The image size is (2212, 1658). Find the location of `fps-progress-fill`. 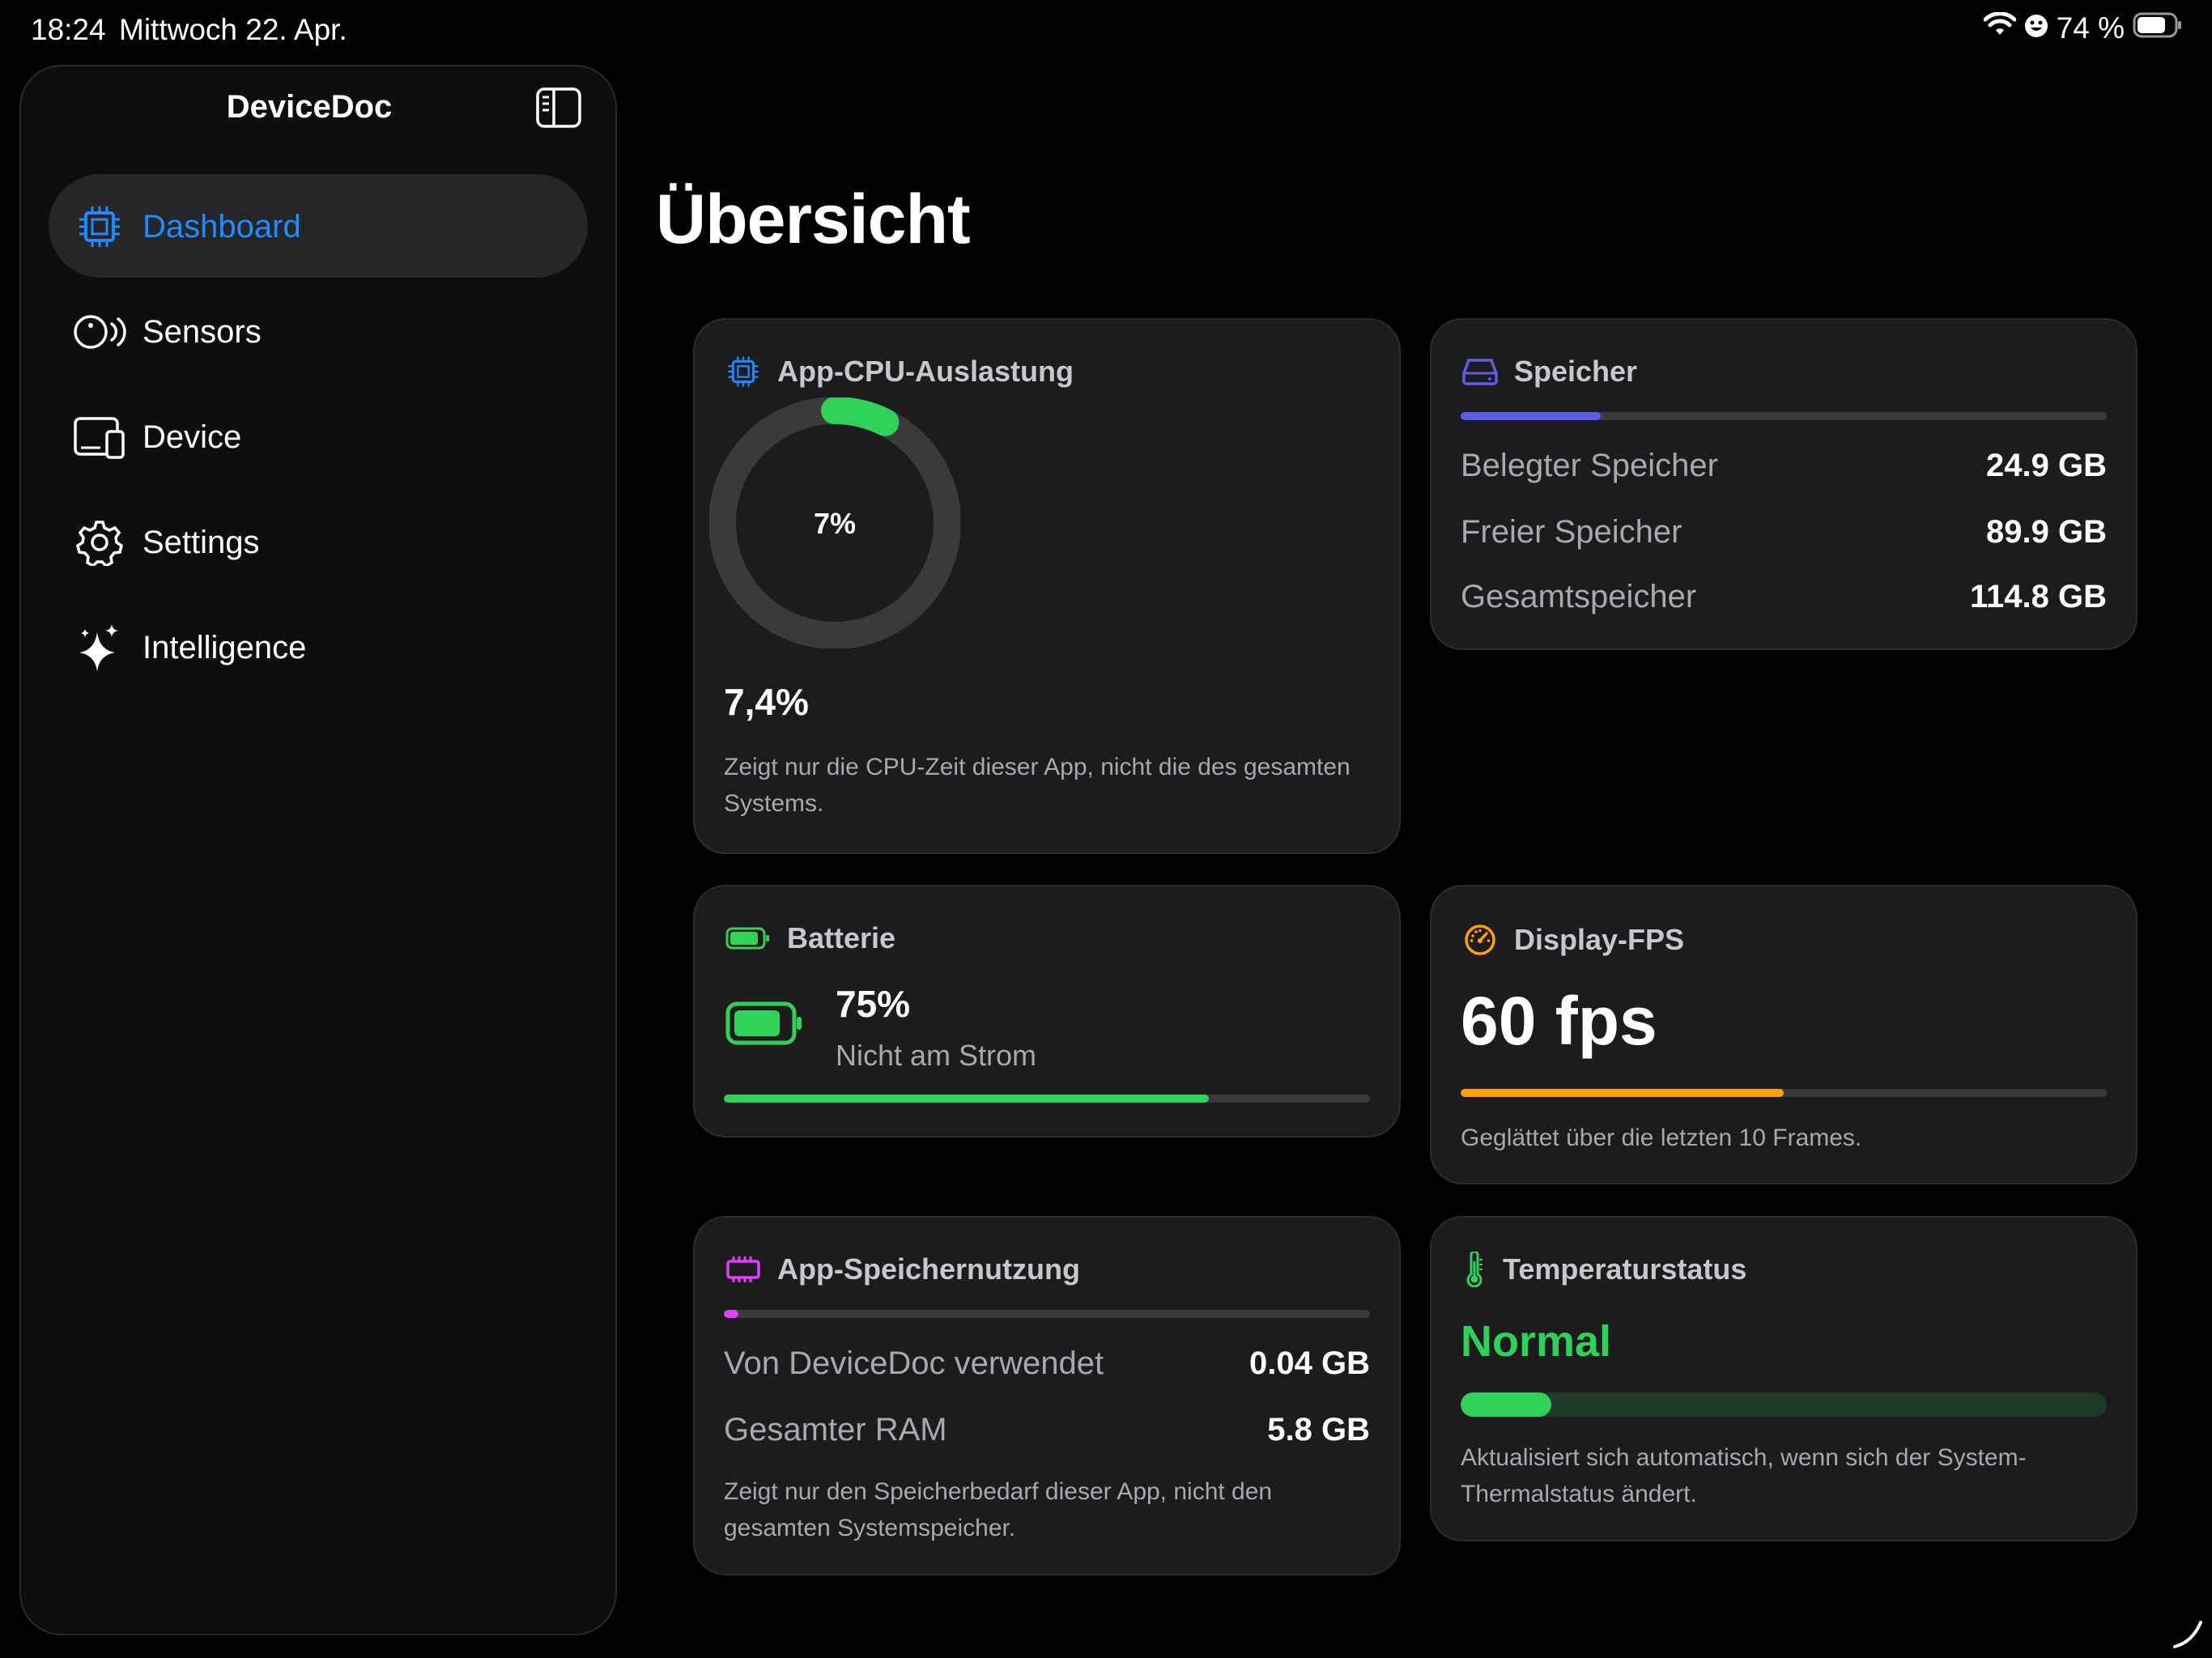

fps-progress-fill is located at coordinates (1623, 1093).